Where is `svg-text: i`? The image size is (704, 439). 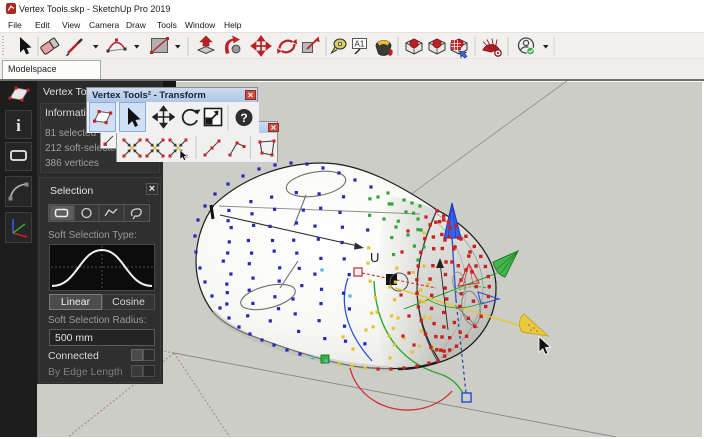 svg-text: i is located at coordinates (18, 125).